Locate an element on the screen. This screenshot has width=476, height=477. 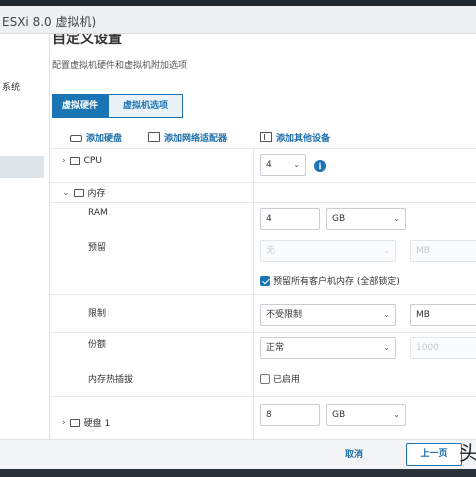
shares-select: 正常 ⌄ is located at coordinates (328, 348).